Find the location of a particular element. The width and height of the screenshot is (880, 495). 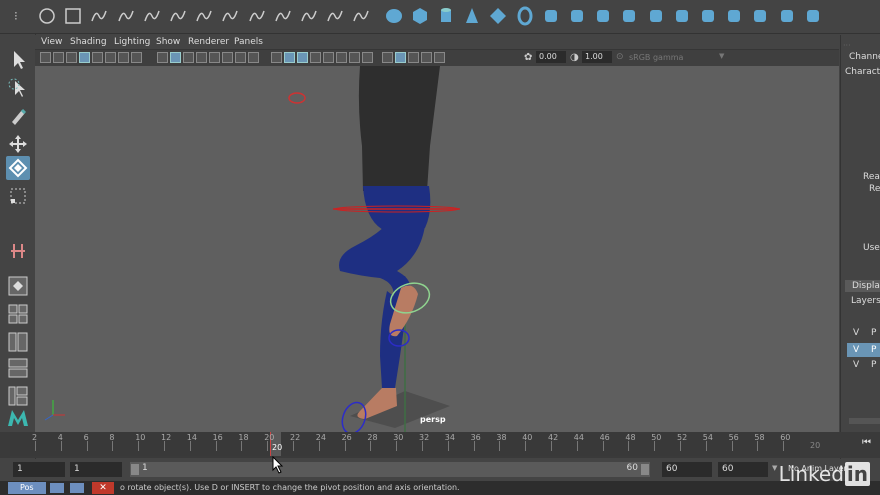

display-tab: Display is located at coordinates (862, 286).